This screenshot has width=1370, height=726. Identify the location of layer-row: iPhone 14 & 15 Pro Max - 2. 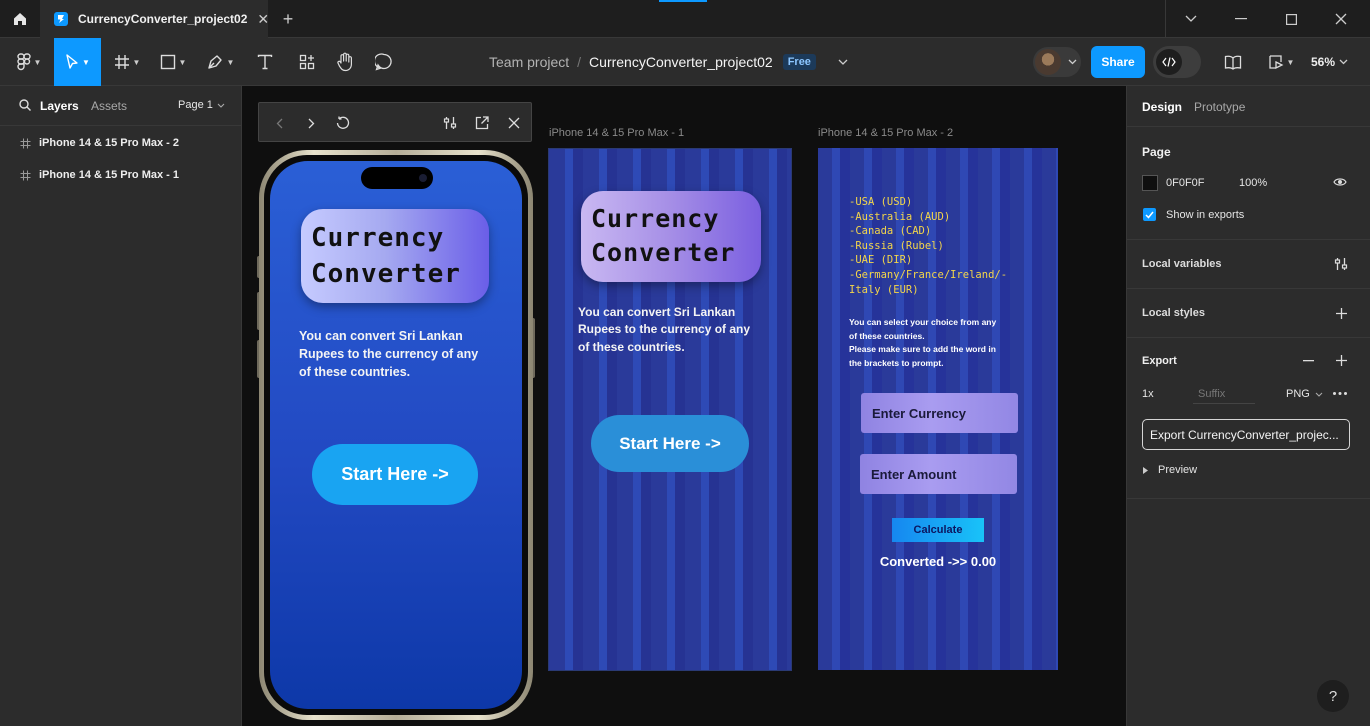
(121, 143).